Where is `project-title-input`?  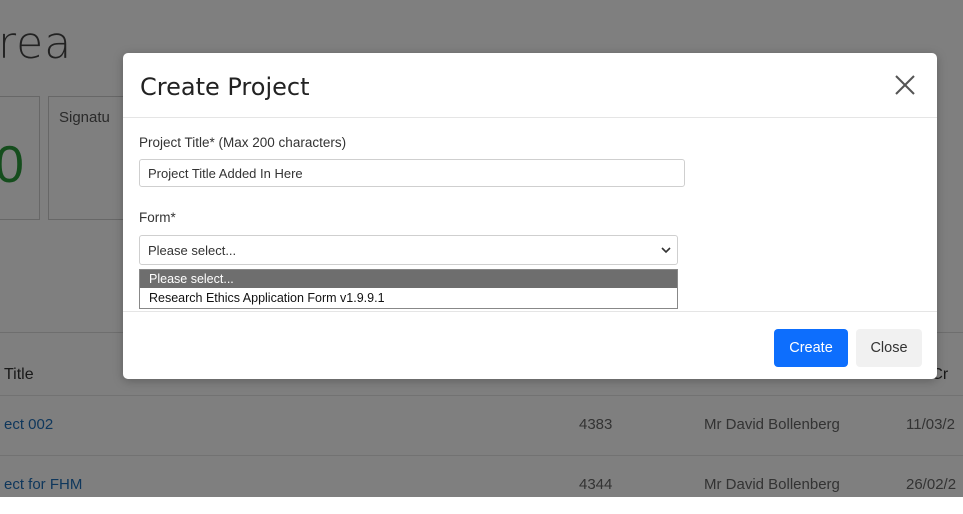
project-title-input is located at coordinates (412, 173).